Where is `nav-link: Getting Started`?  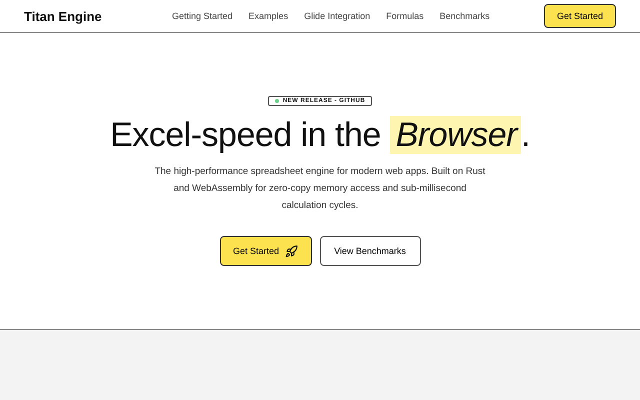 nav-link: Getting Started is located at coordinates (202, 16).